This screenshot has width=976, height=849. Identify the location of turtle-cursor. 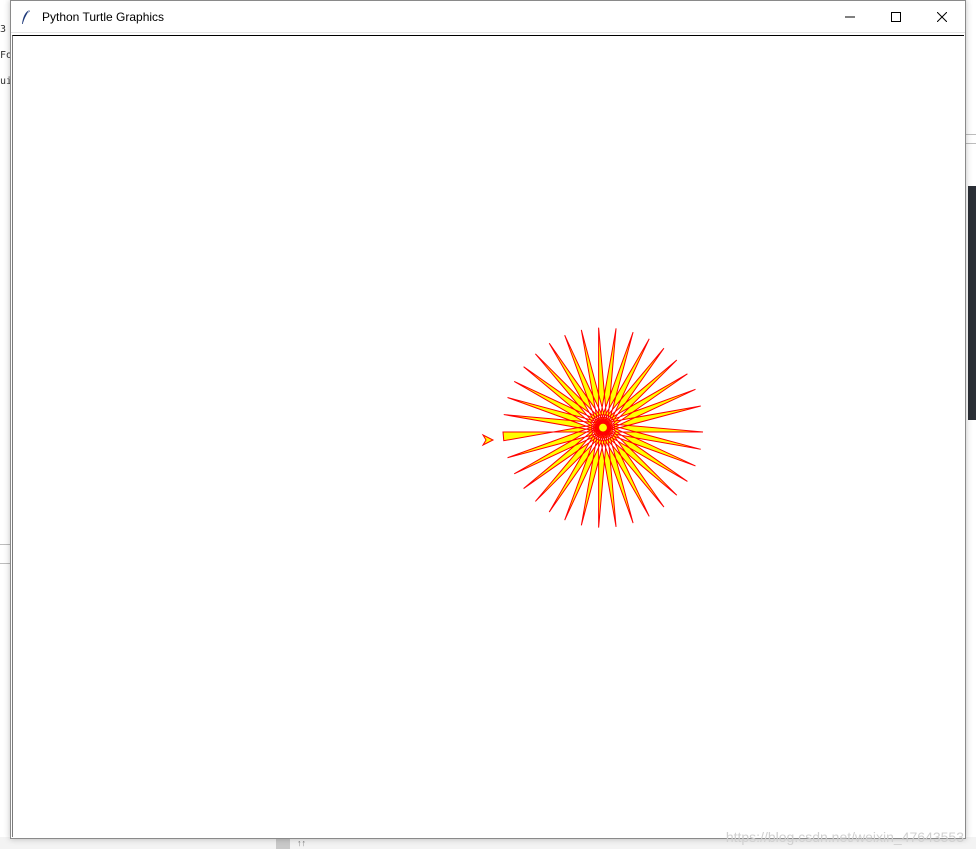
(488, 440).